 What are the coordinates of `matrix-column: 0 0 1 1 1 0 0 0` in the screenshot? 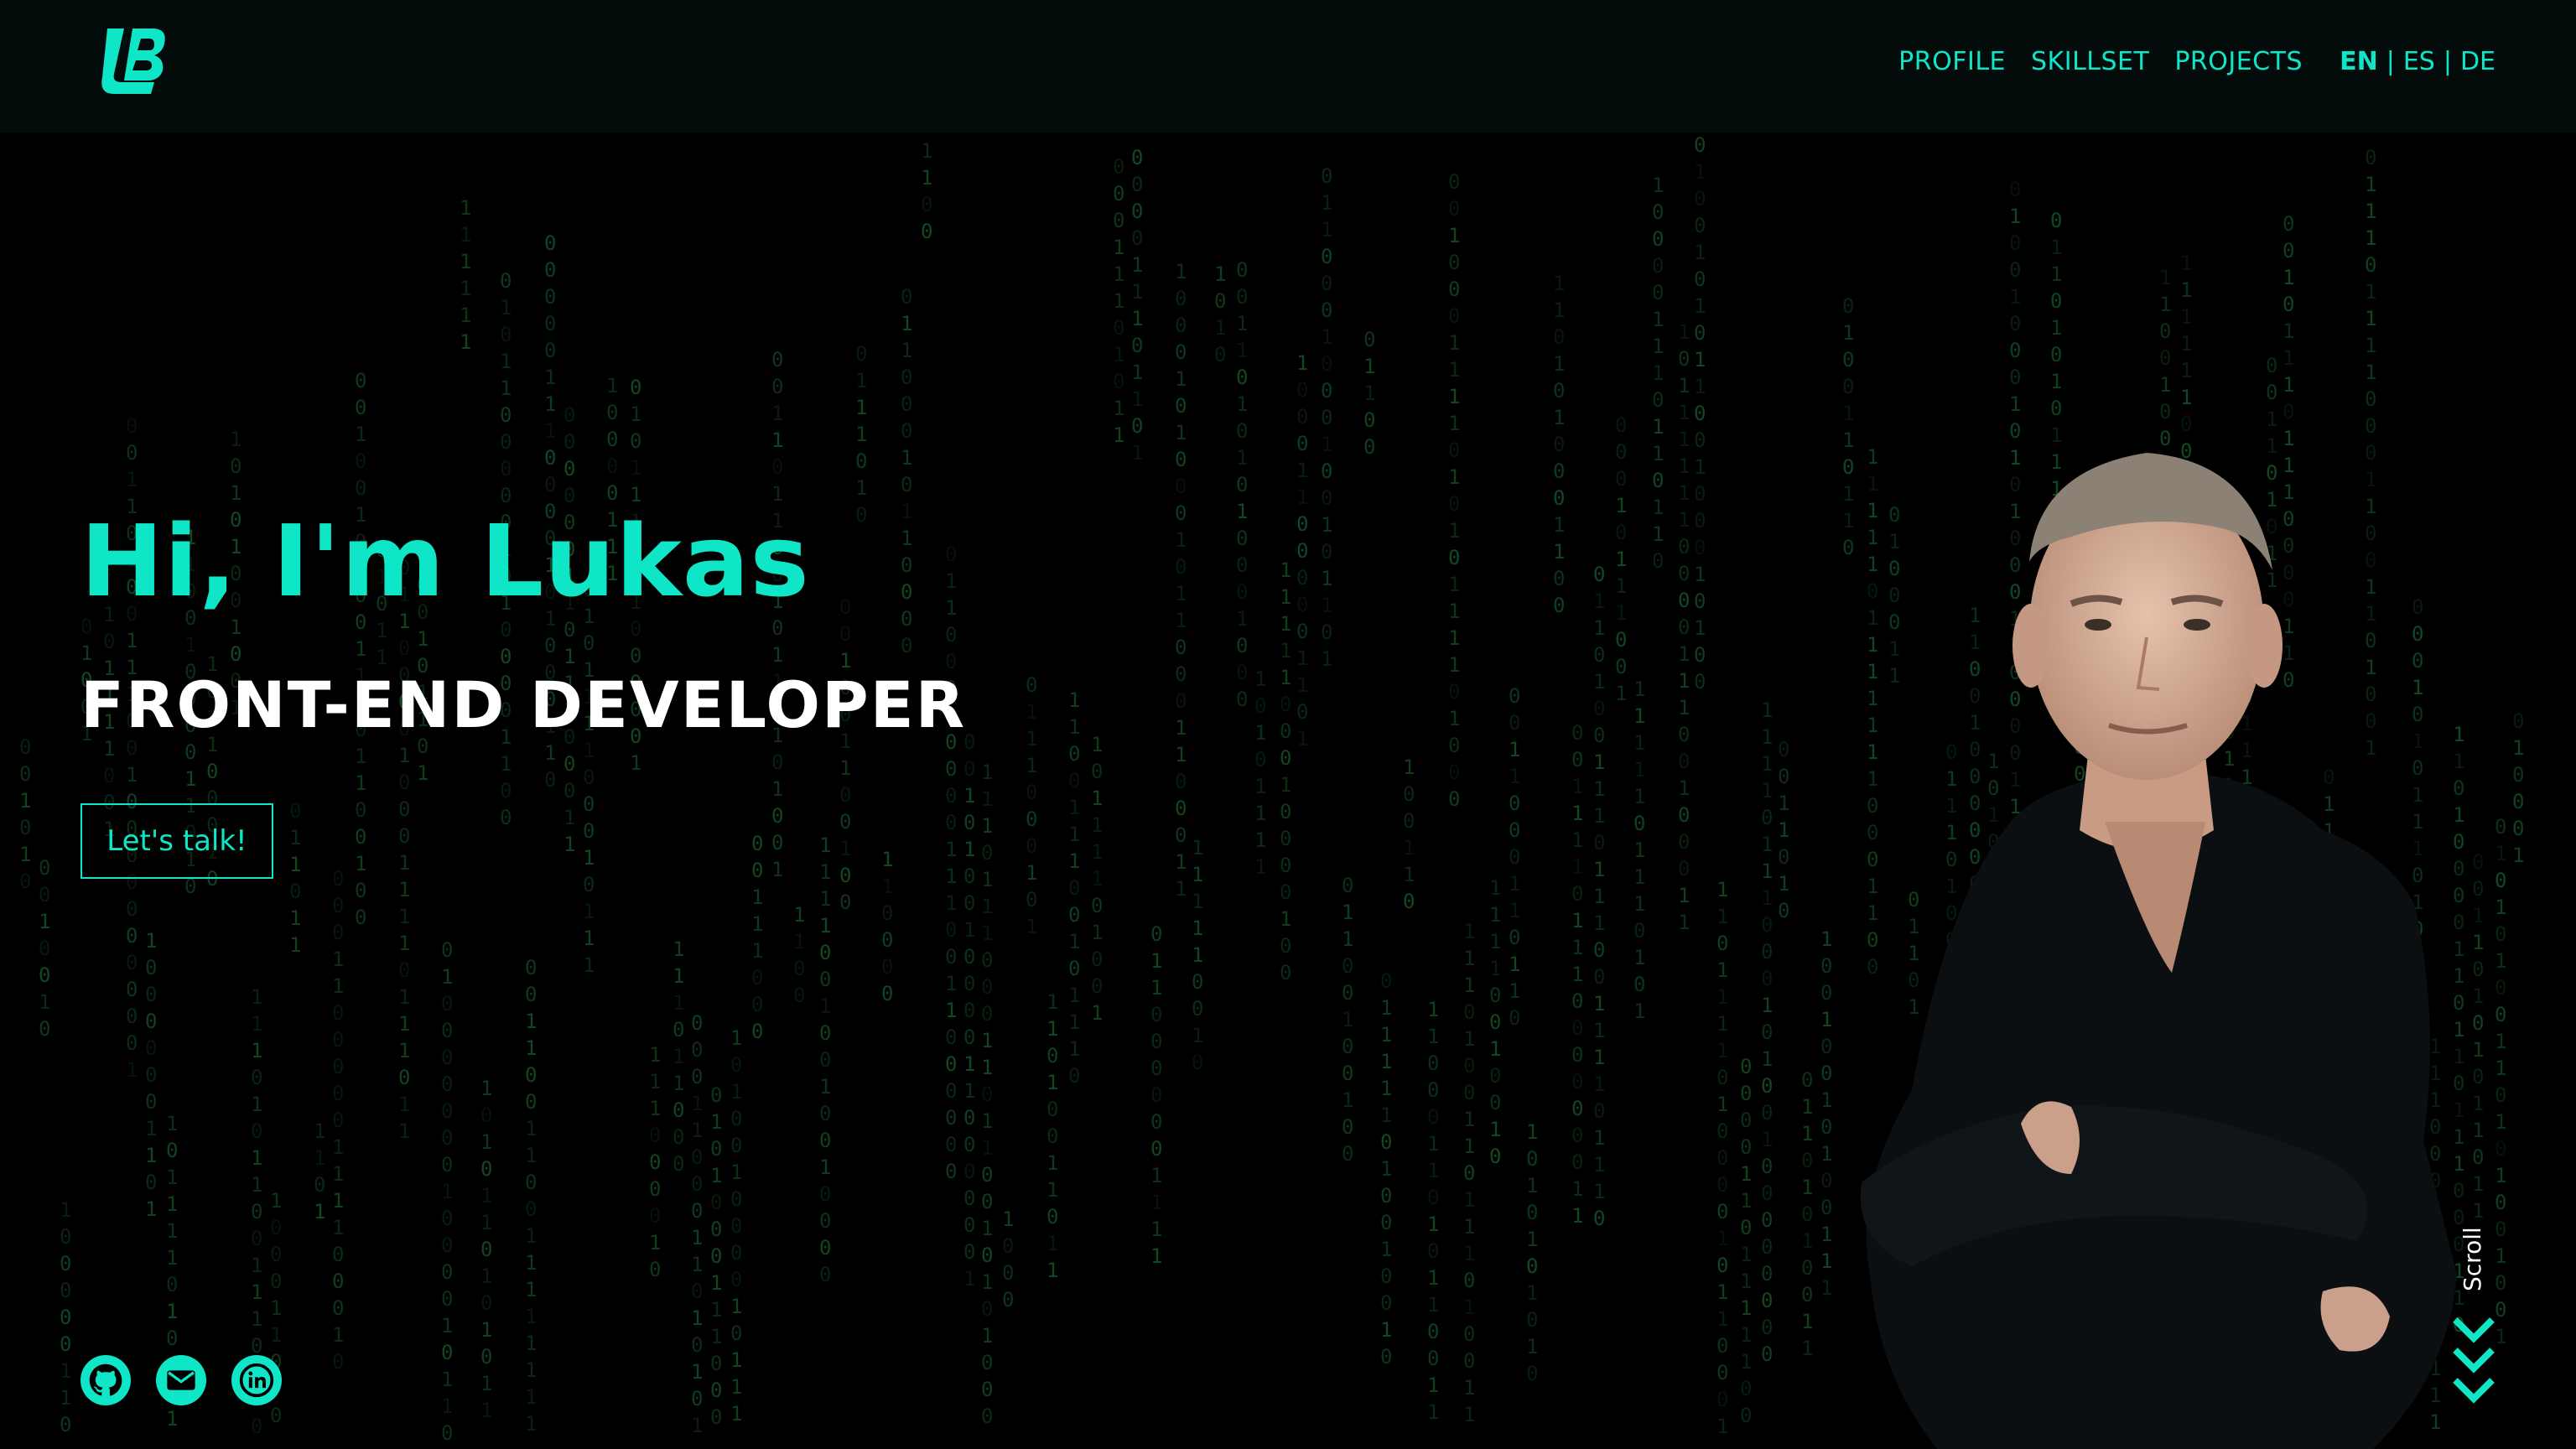 It's located at (757, 937).